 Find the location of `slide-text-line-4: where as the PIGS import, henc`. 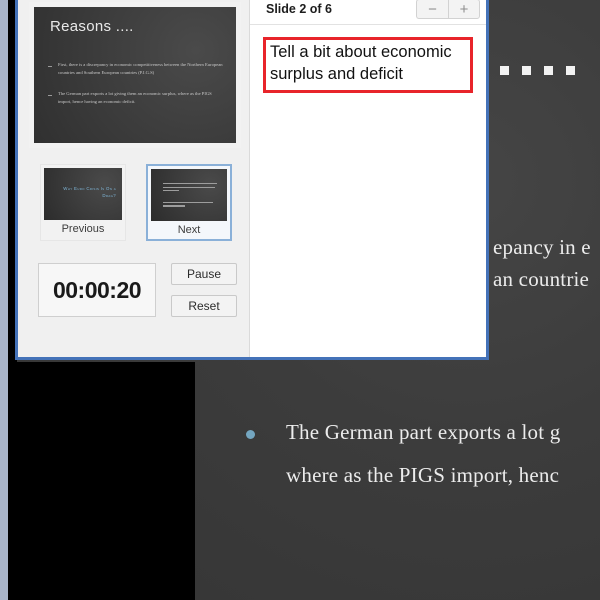

slide-text-line-4: where as the PIGS import, henc is located at coordinates (423, 475).